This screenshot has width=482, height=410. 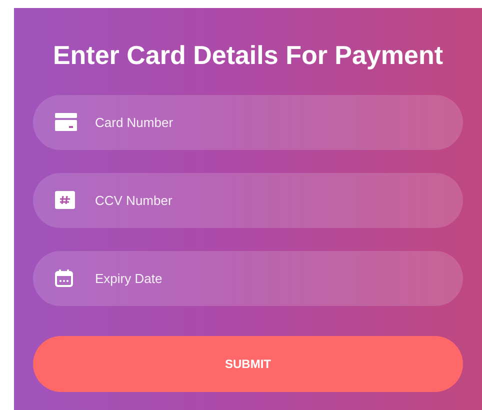 What do you see at coordinates (64, 278) in the screenshot?
I see `calendar-icon` at bounding box center [64, 278].